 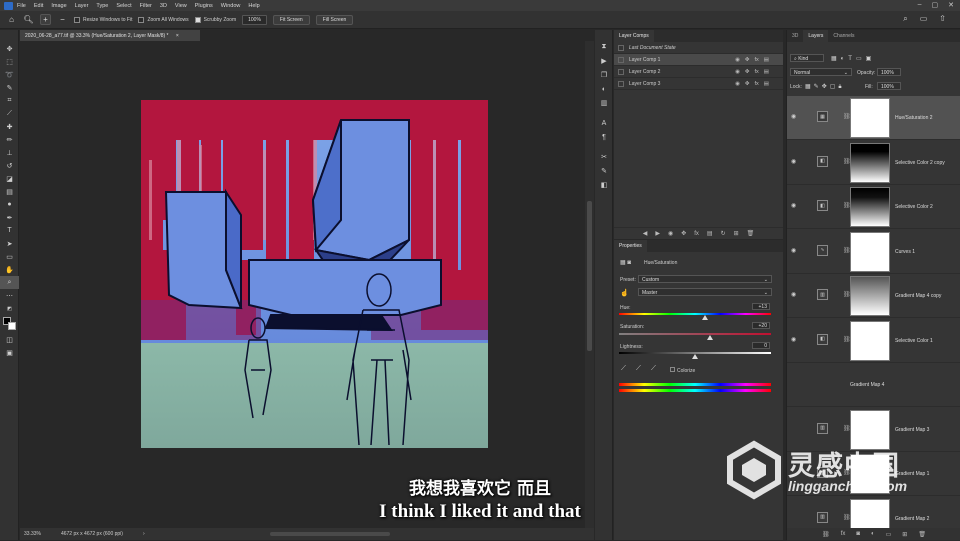 What do you see at coordinates (231, 6) in the screenshot?
I see `menu-window: Window` at bounding box center [231, 6].